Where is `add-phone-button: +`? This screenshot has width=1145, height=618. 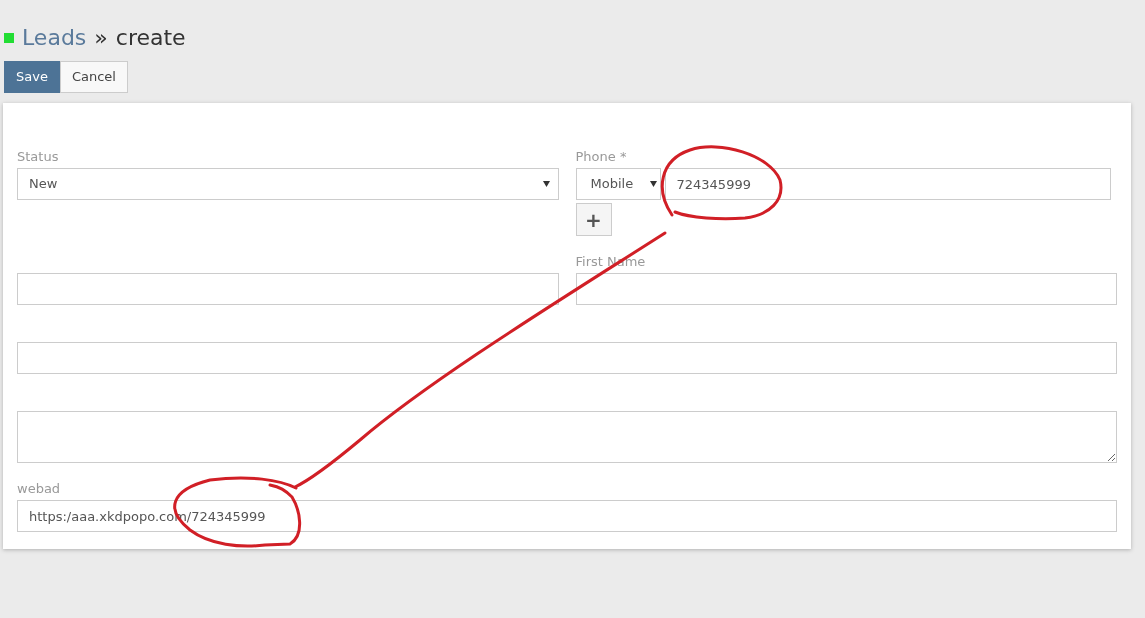
add-phone-button: + is located at coordinates (593, 219).